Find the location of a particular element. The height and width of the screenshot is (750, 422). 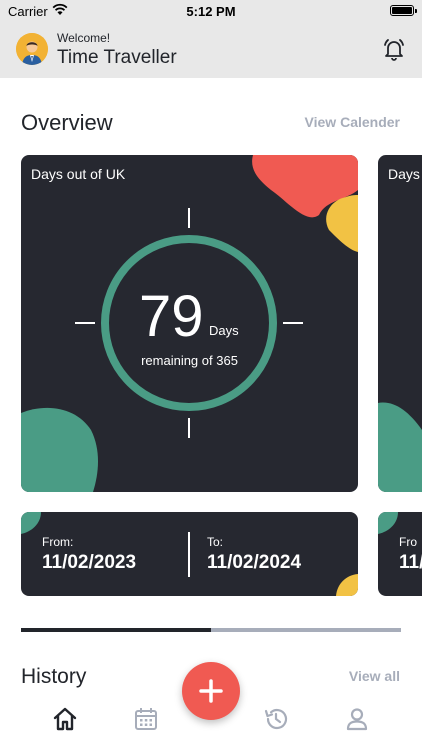

card-title: Days out of UK is located at coordinates (78, 174).